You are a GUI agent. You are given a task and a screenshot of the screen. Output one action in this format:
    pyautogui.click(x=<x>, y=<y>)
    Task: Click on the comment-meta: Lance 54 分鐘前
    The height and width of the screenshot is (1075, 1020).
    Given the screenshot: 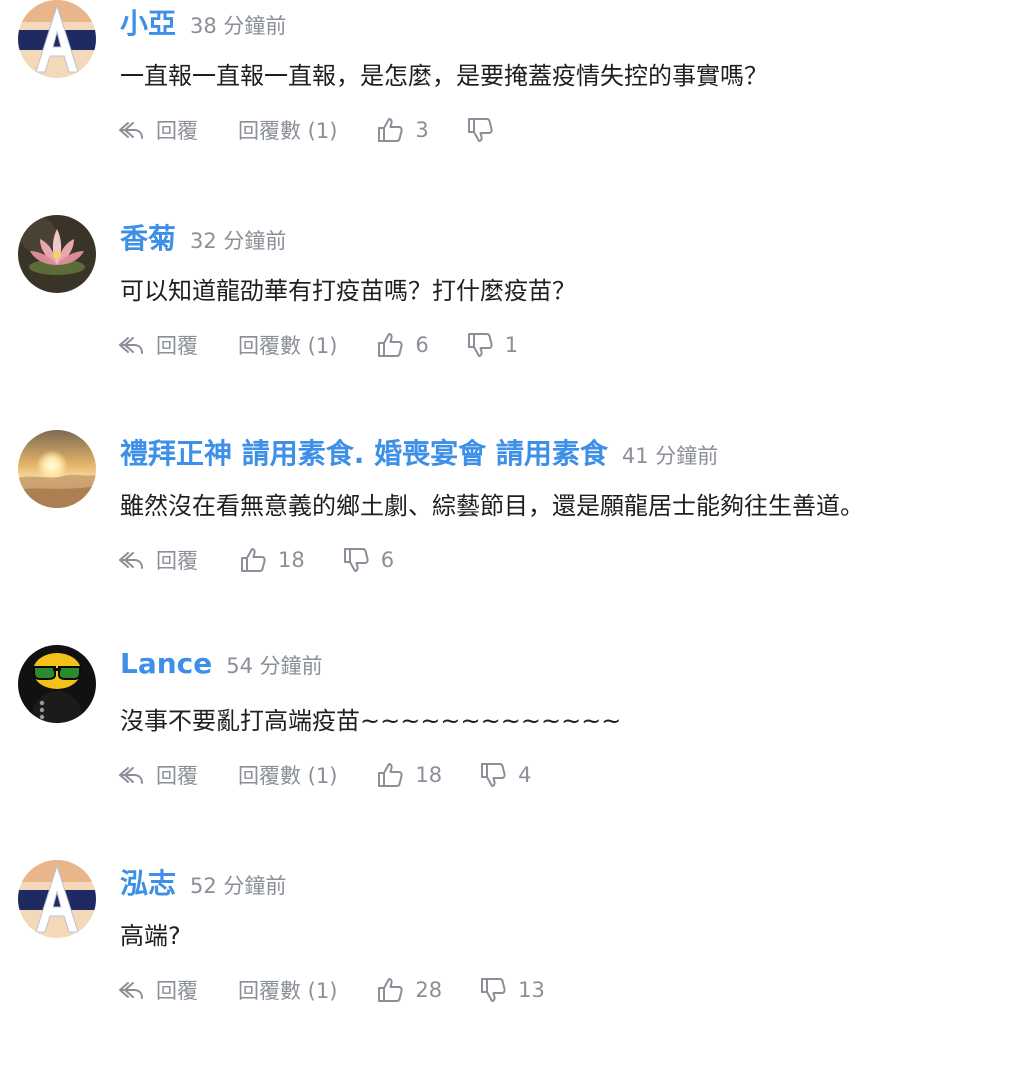 What is the action you would take?
    pyautogui.click(x=221, y=663)
    